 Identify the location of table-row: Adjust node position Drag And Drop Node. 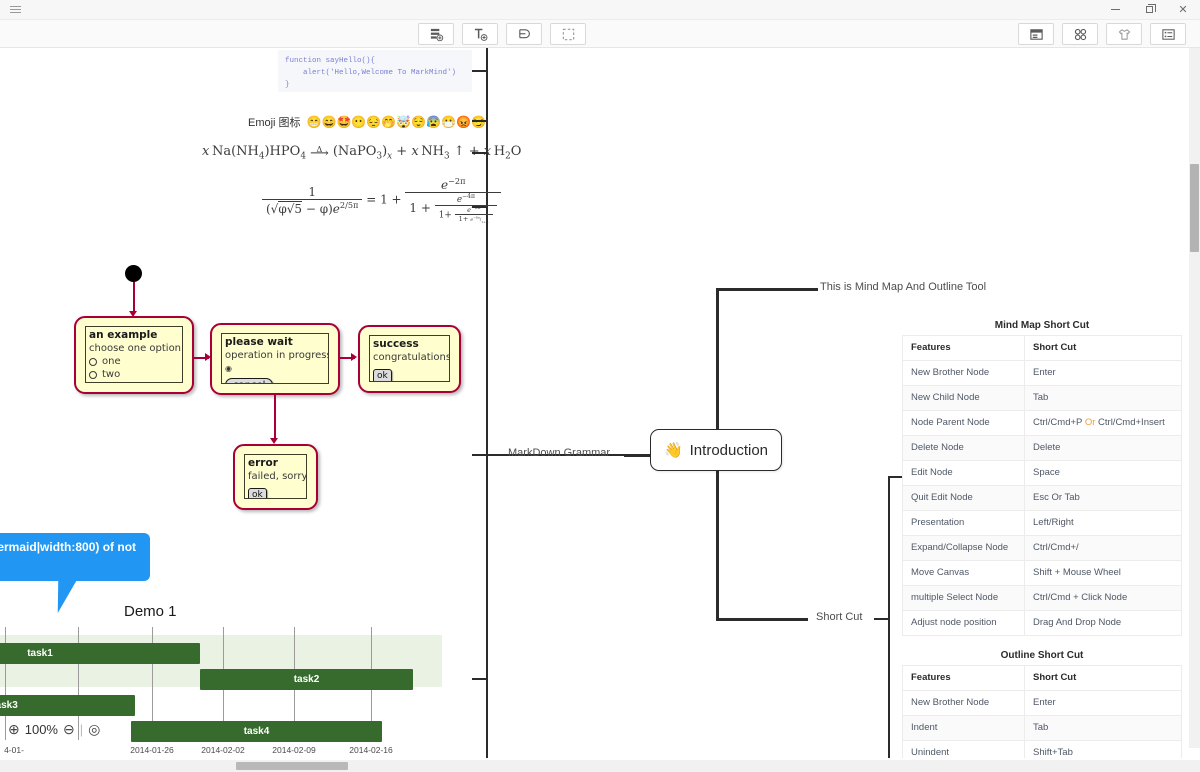
(1042, 623).